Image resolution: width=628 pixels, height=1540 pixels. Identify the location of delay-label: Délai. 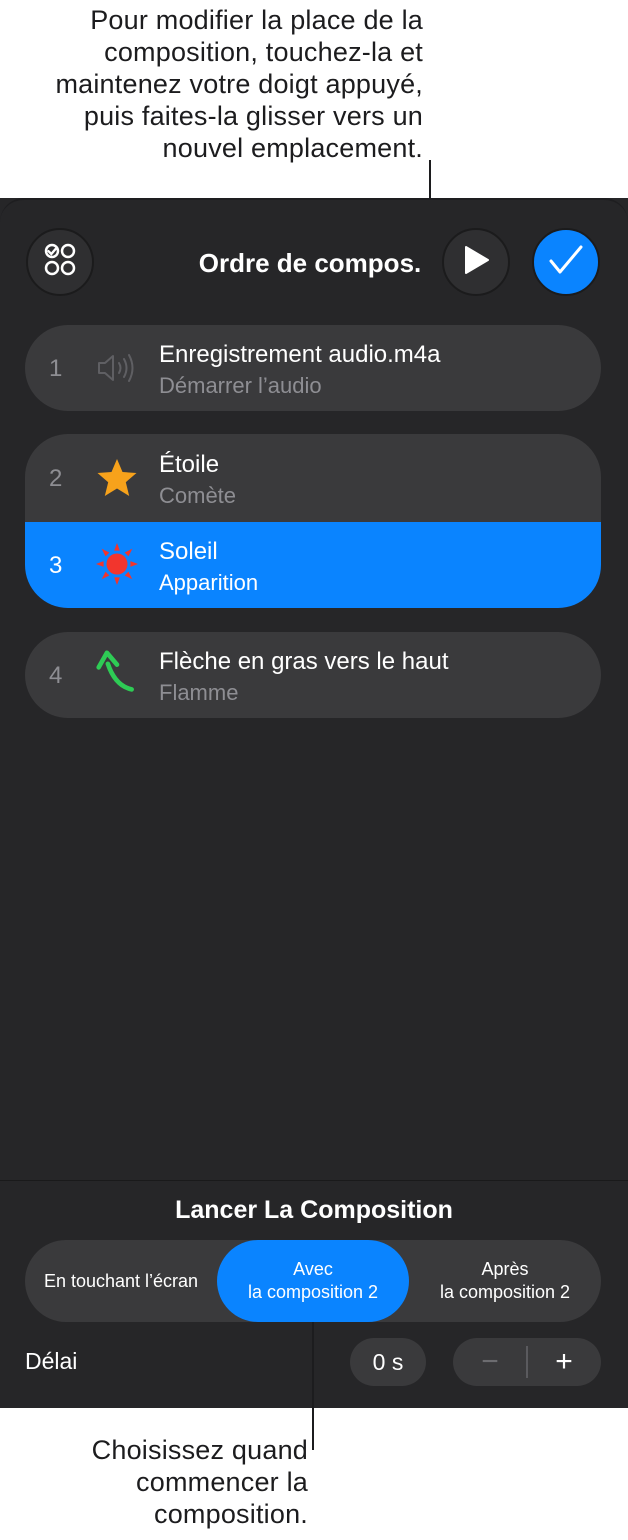
(51, 1361).